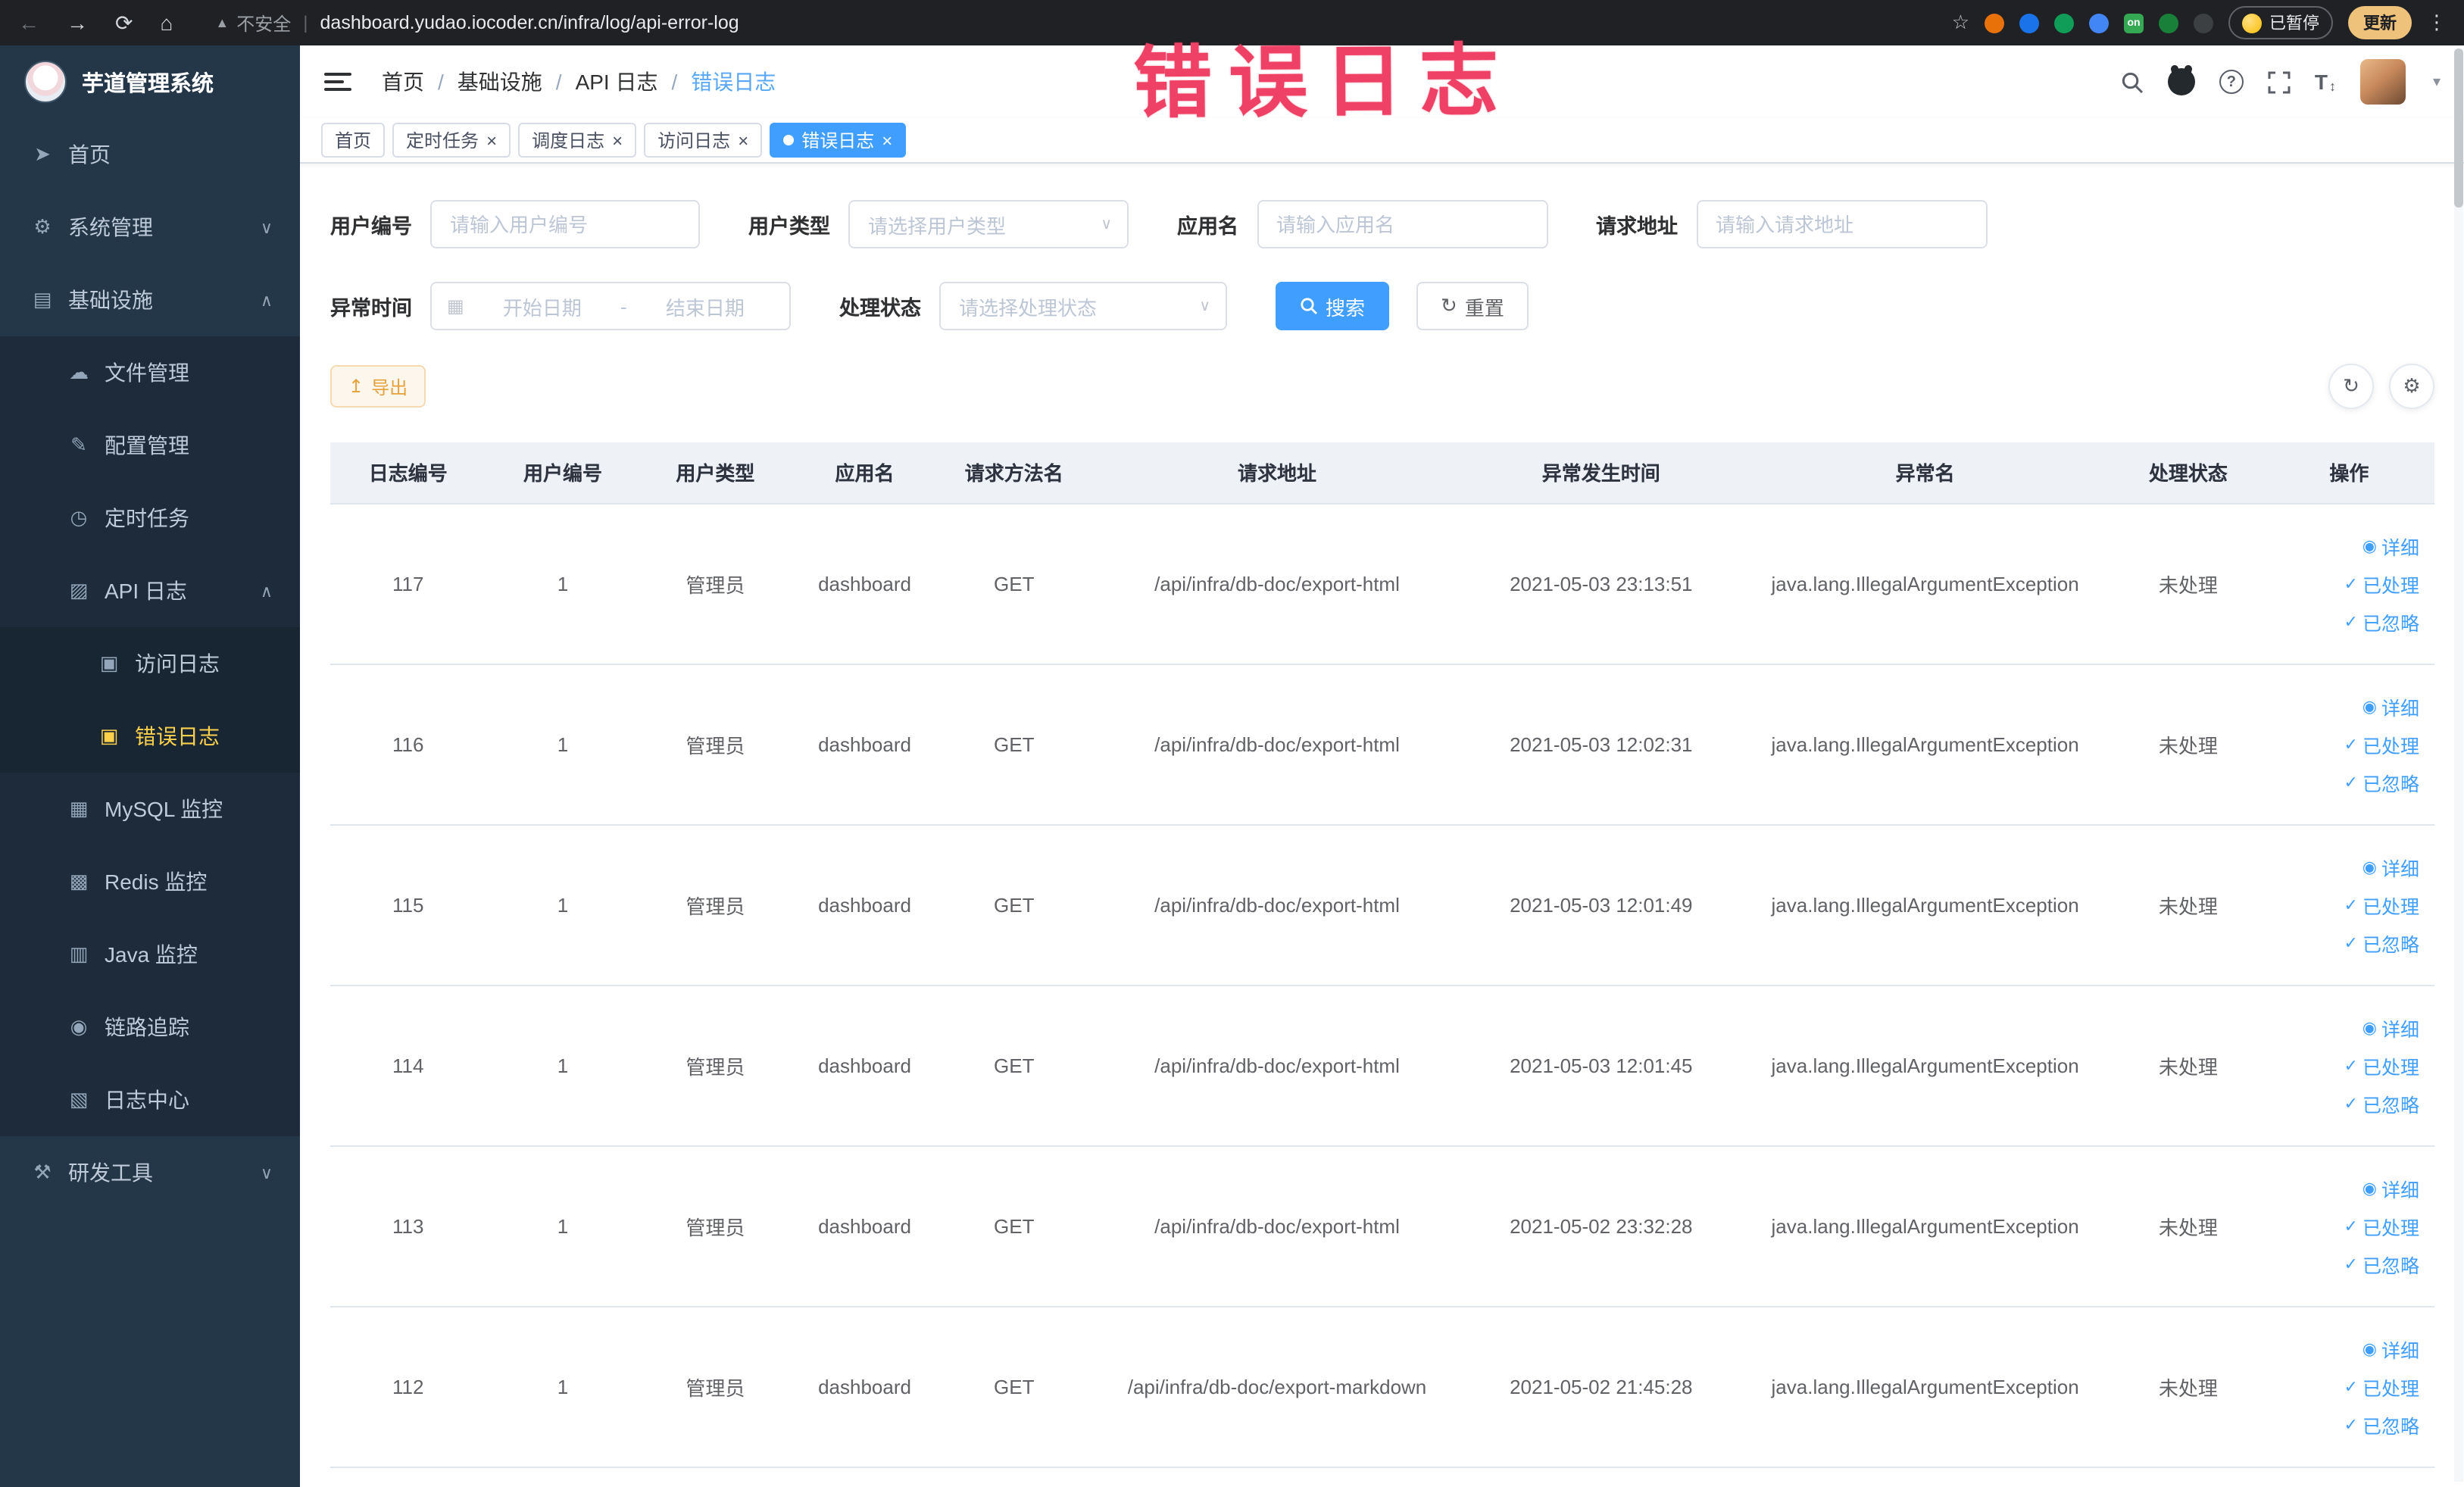  What do you see at coordinates (28, 23) in the screenshot?
I see `back-icon: ←` at bounding box center [28, 23].